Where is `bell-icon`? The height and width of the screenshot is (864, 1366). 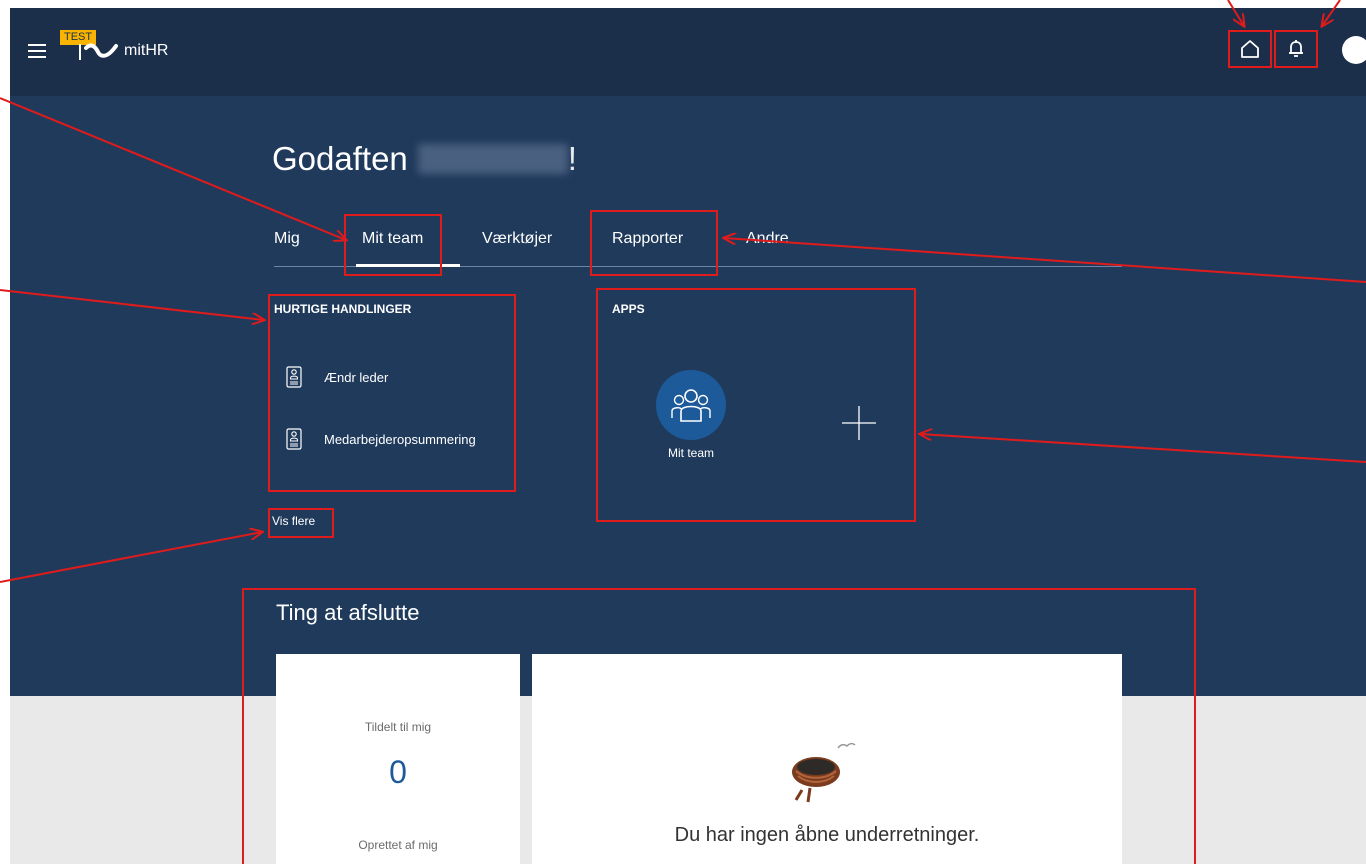 bell-icon is located at coordinates (1296, 48).